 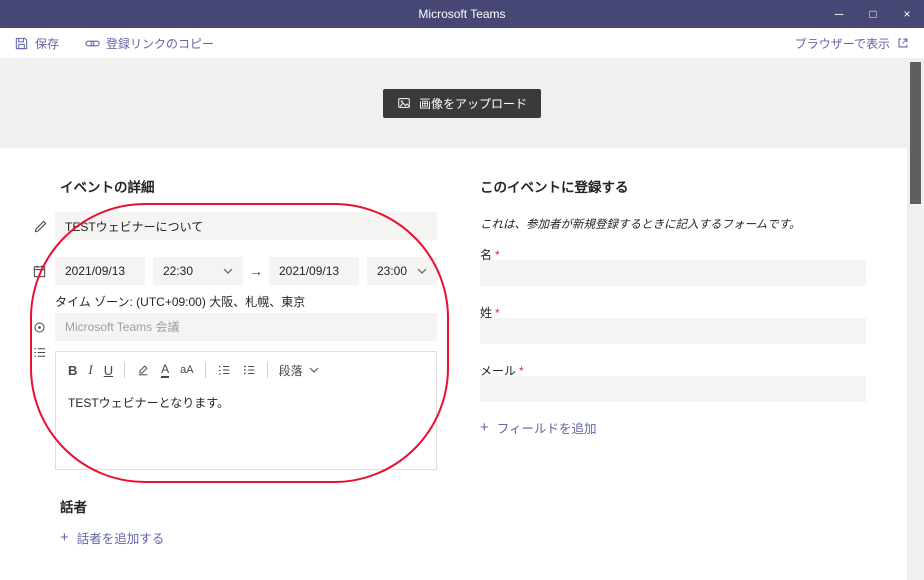 What do you see at coordinates (120, 539) in the screenshot?
I see `add-speaker-label: 話者を追加する` at bounding box center [120, 539].